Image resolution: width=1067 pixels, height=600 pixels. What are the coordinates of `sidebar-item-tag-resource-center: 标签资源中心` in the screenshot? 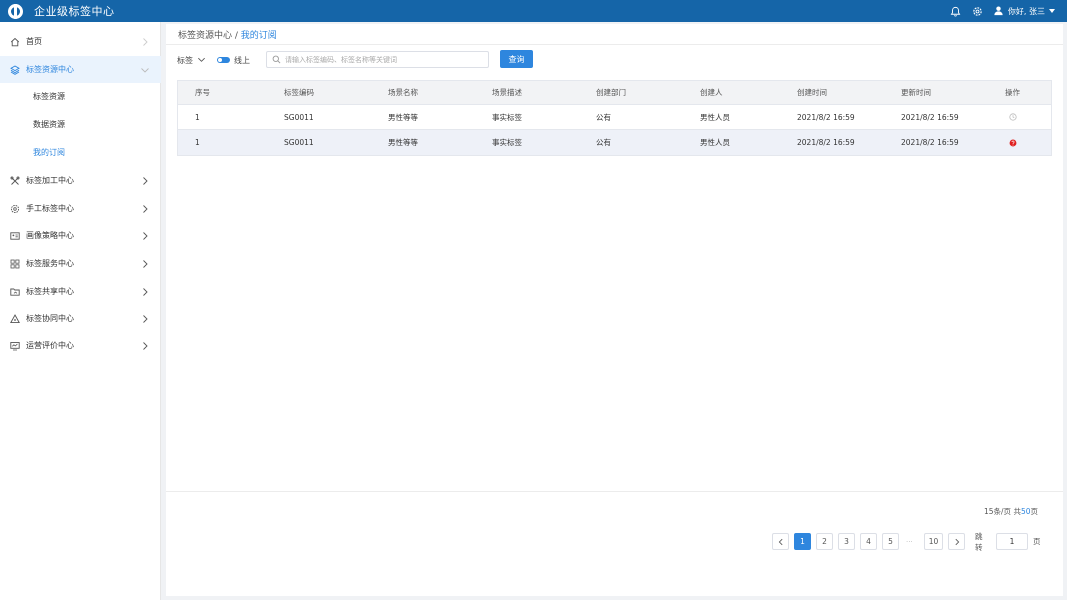 It's located at (80, 69).